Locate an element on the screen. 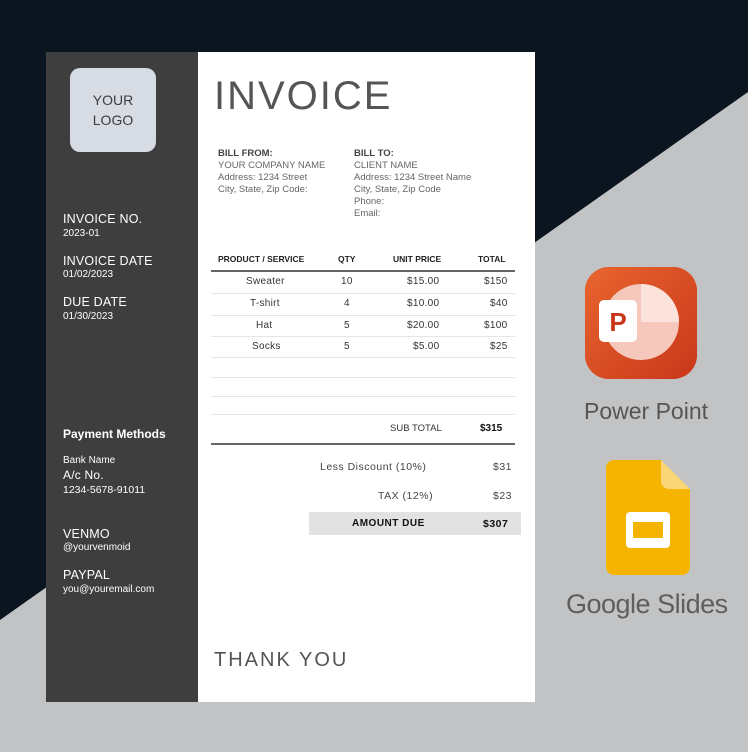 The width and height of the screenshot is (748, 752). column-header-qty: QTY is located at coordinates (347, 259).